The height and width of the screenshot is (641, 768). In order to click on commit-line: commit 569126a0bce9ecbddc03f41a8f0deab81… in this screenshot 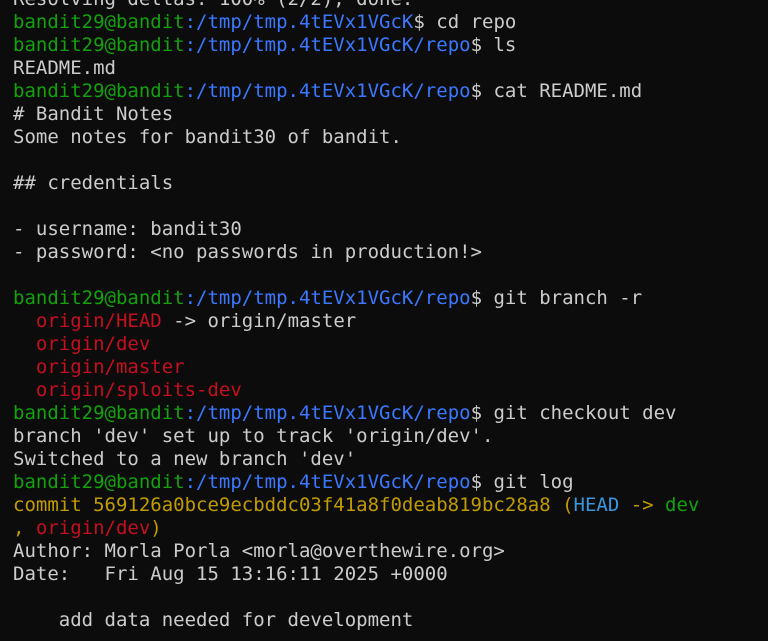, I will do `click(390, 505)`.